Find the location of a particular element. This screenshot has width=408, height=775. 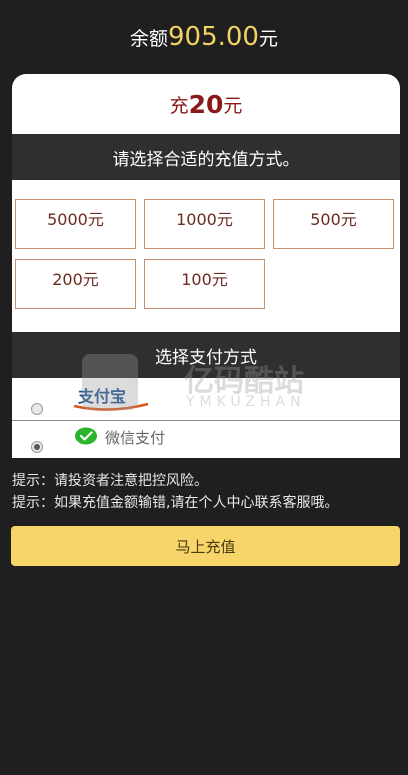

charge-amount: 20 is located at coordinates (206, 104).